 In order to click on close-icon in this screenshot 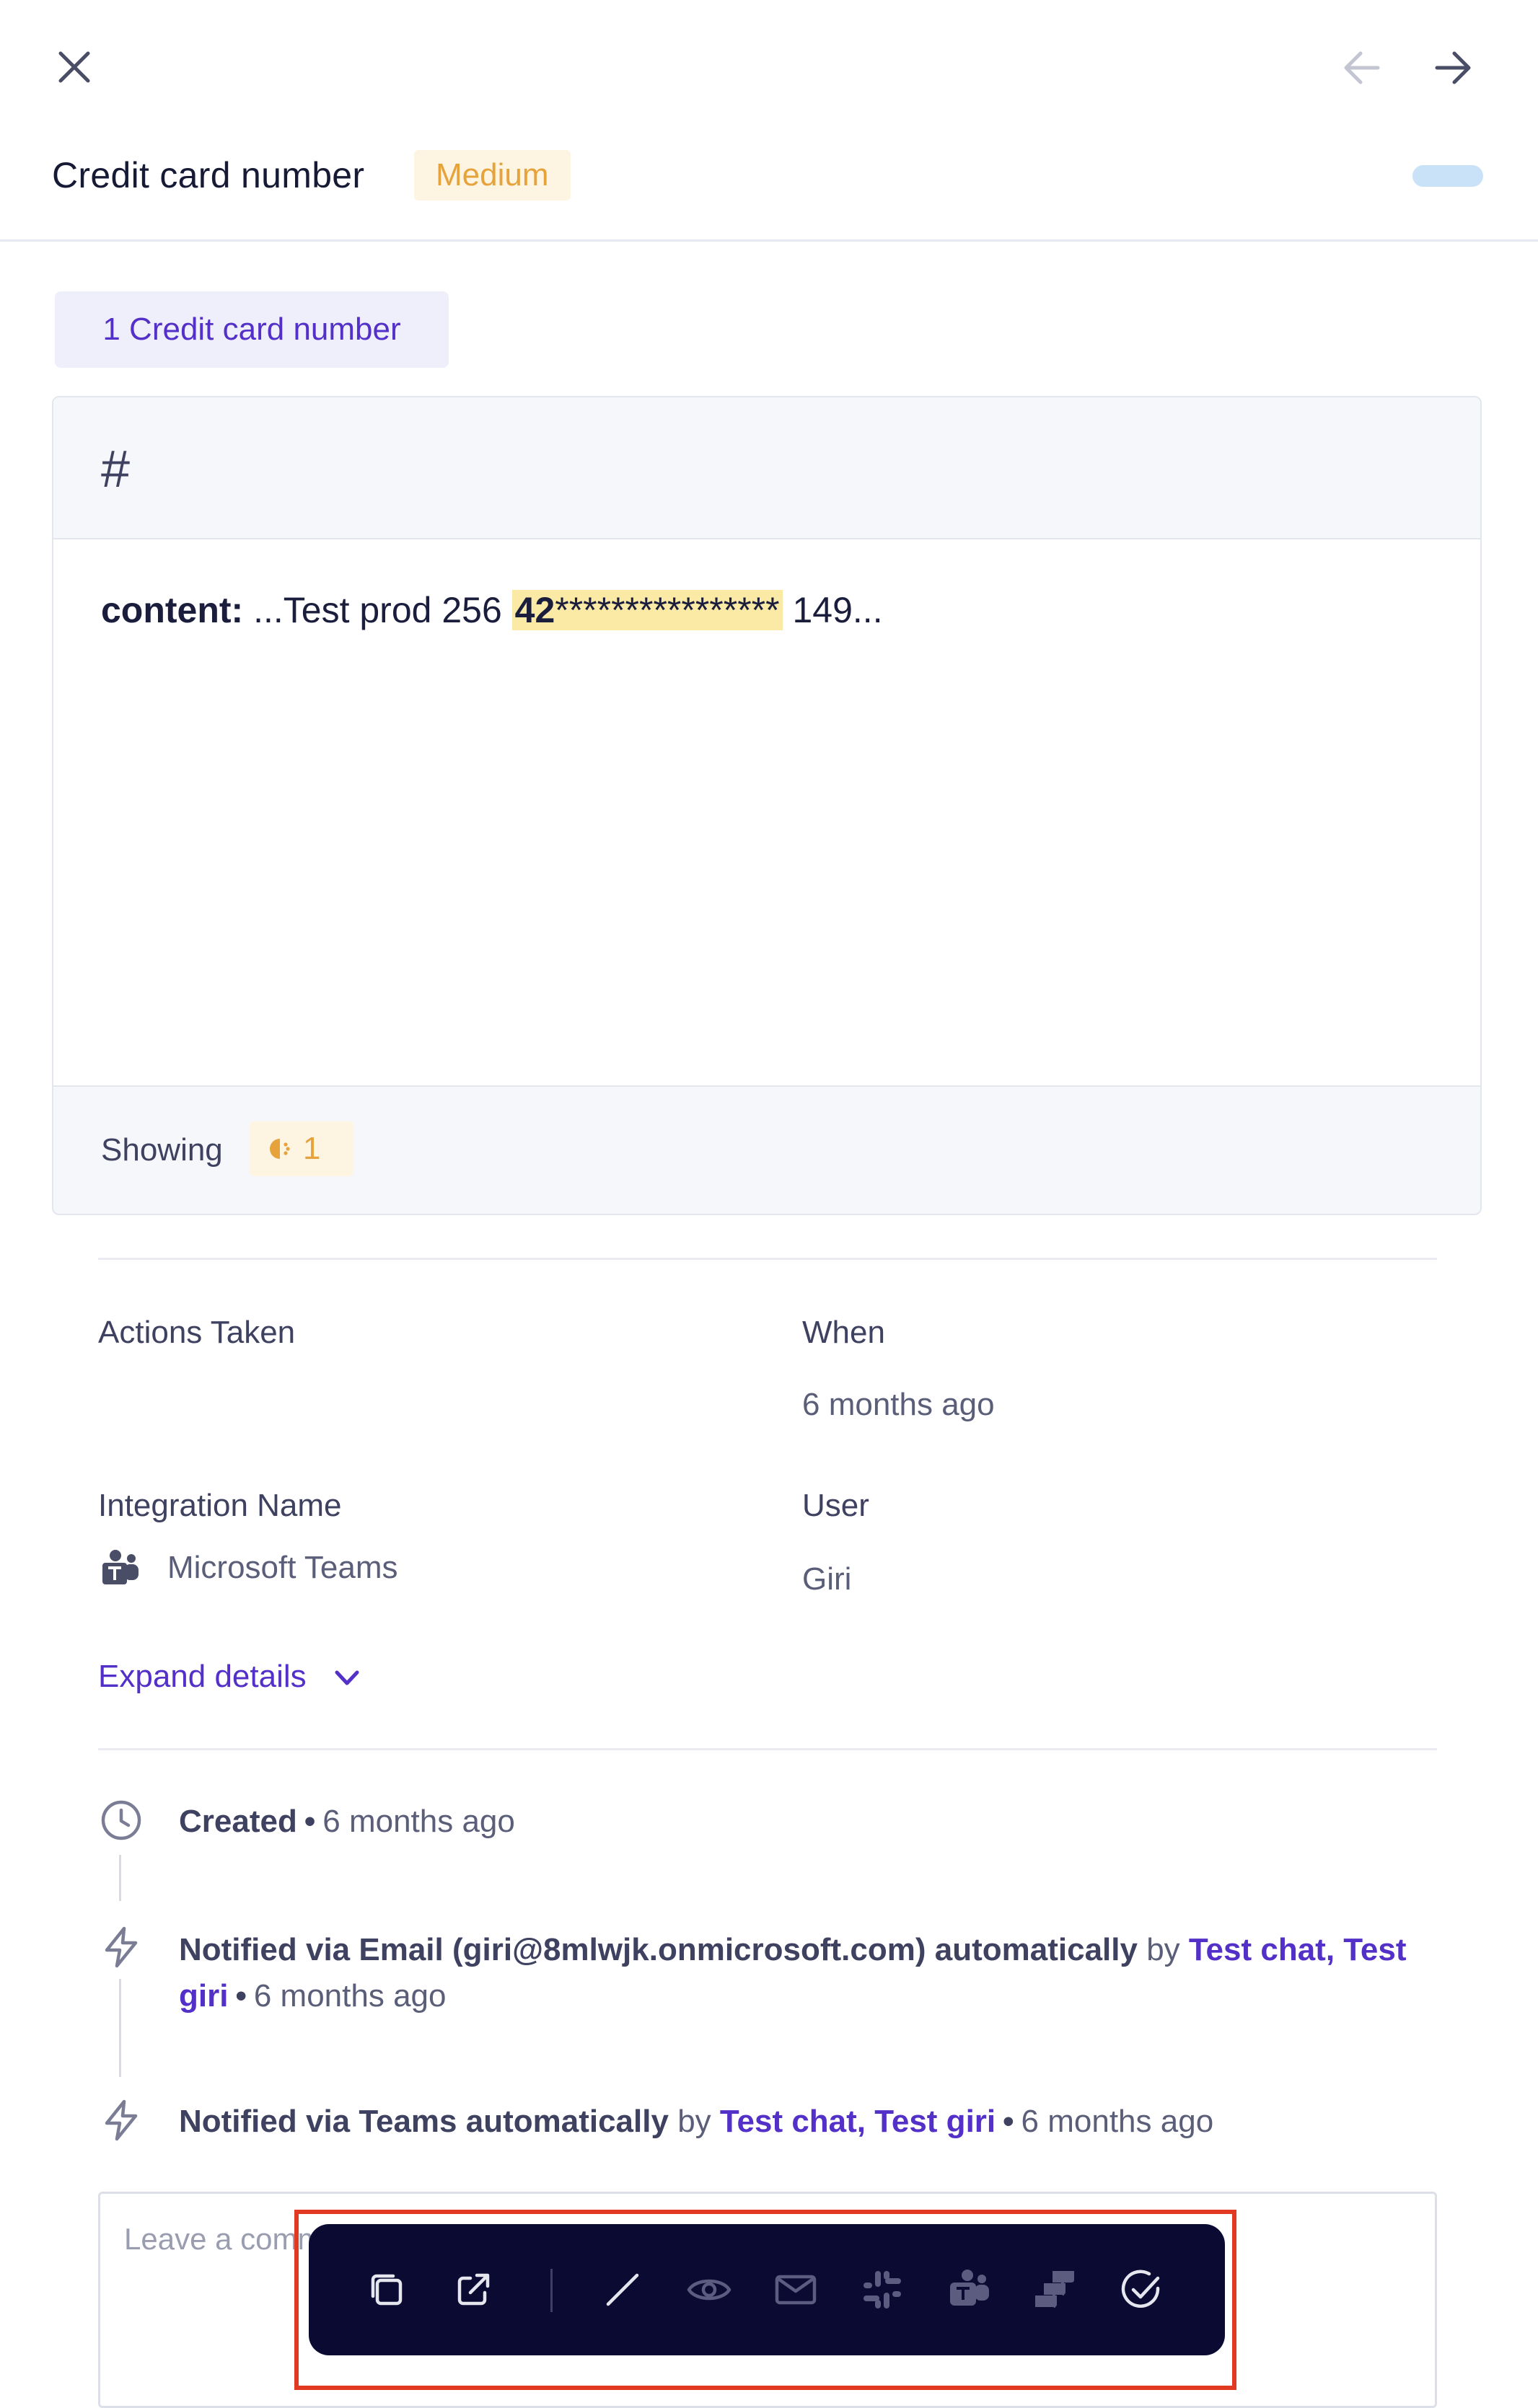, I will do `click(74, 67)`.